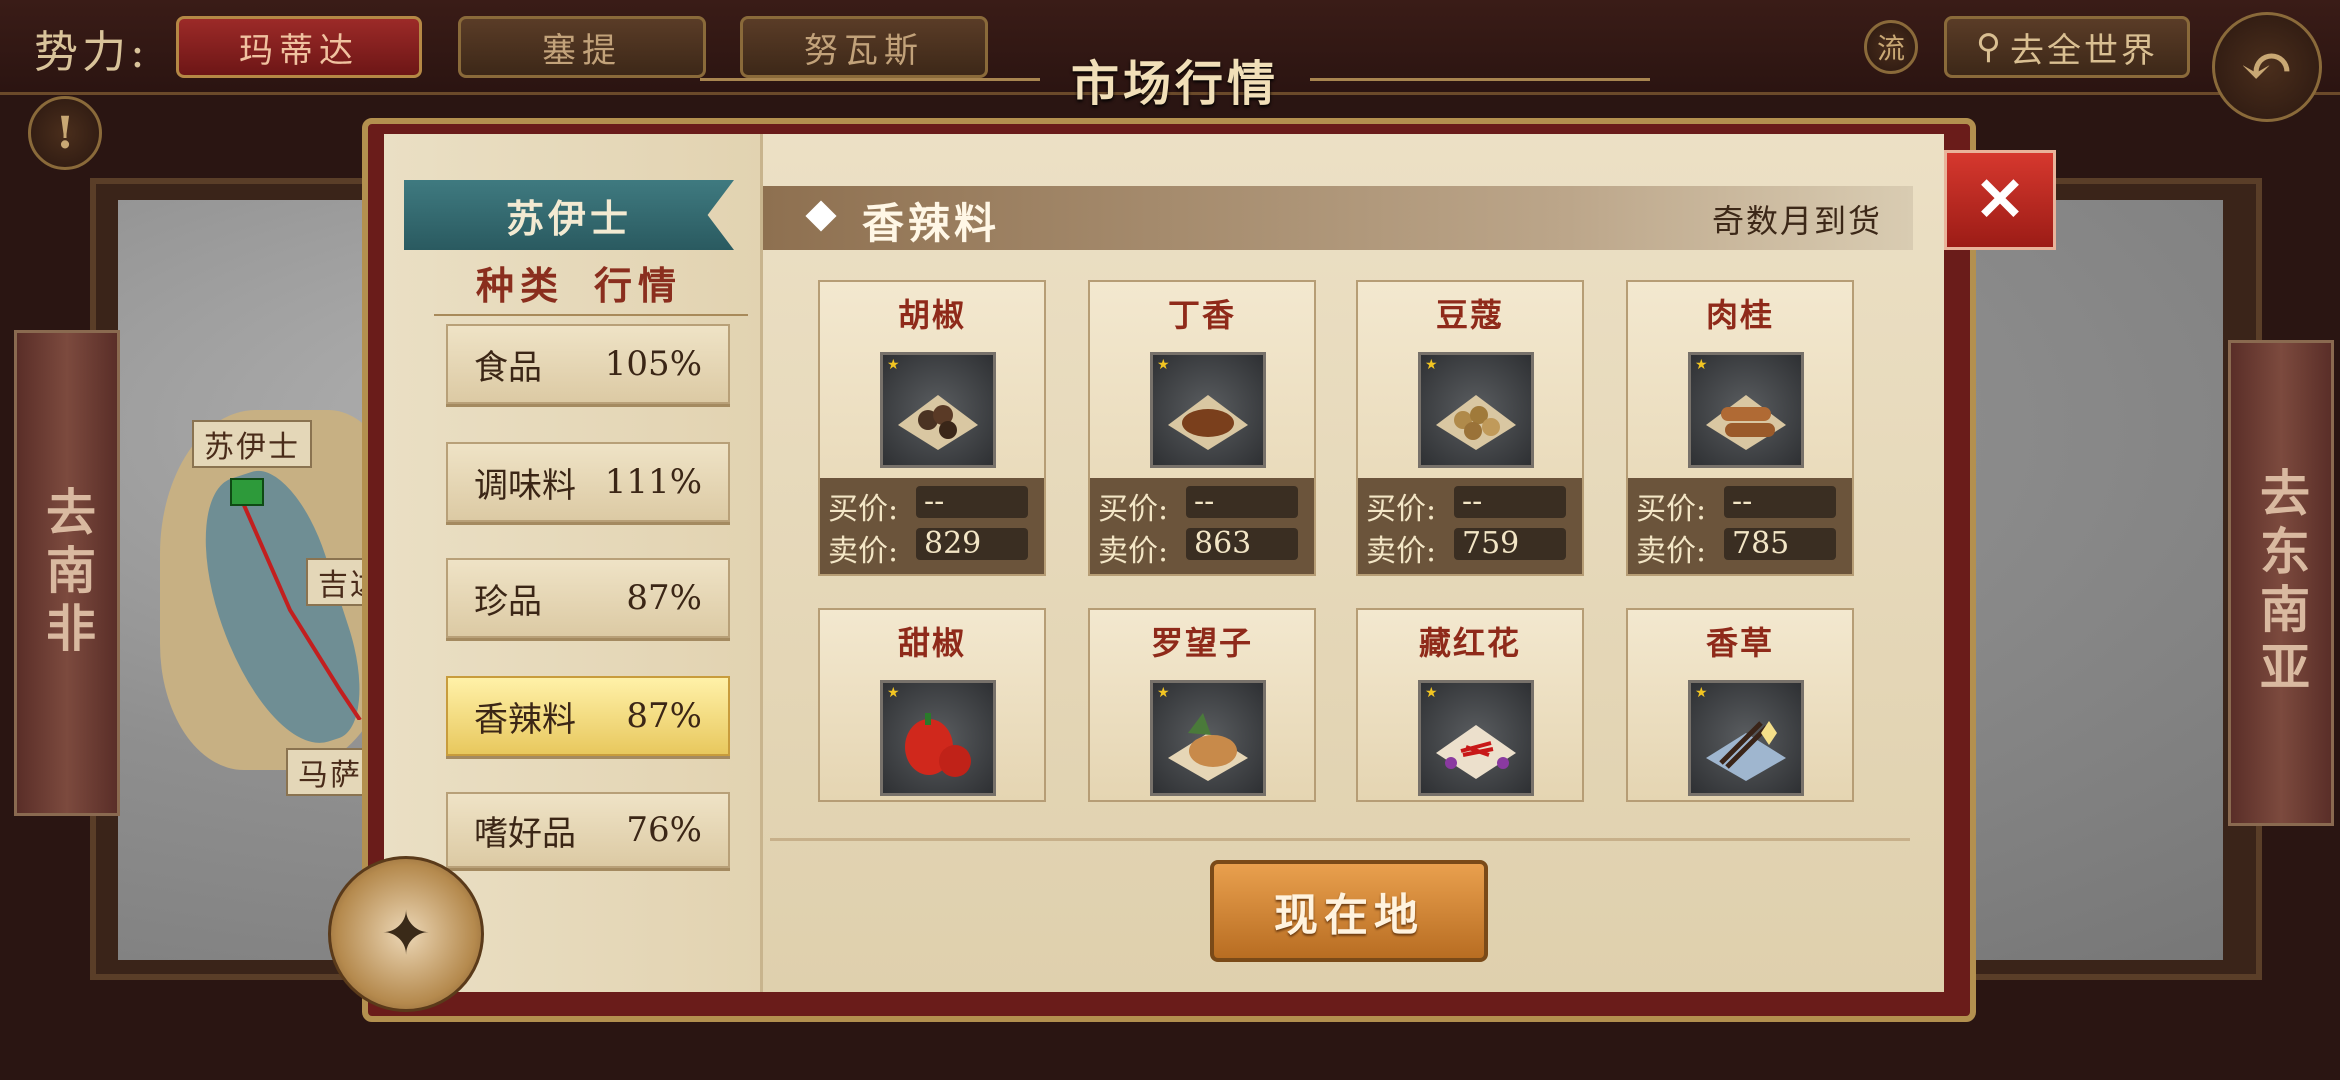 This screenshot has width=2340, height=1080. Describe the element at coordinates (932, 526) in the screenshot. I see `price-box: 买价: -- 卖价: 829` at that location.